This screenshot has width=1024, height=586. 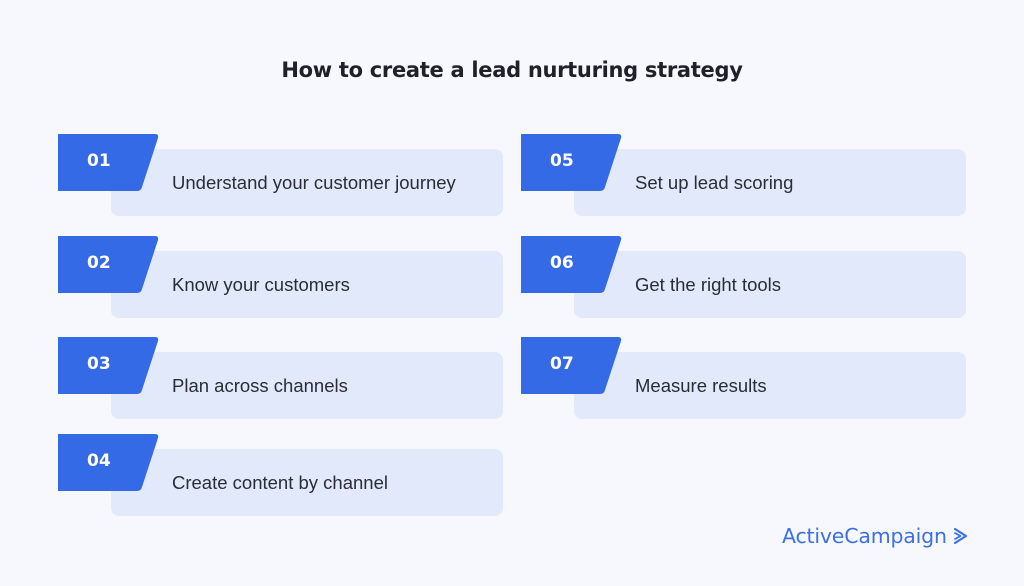 I want to click on step-03: 03 Plan across channels, so click(x=282, y=379).